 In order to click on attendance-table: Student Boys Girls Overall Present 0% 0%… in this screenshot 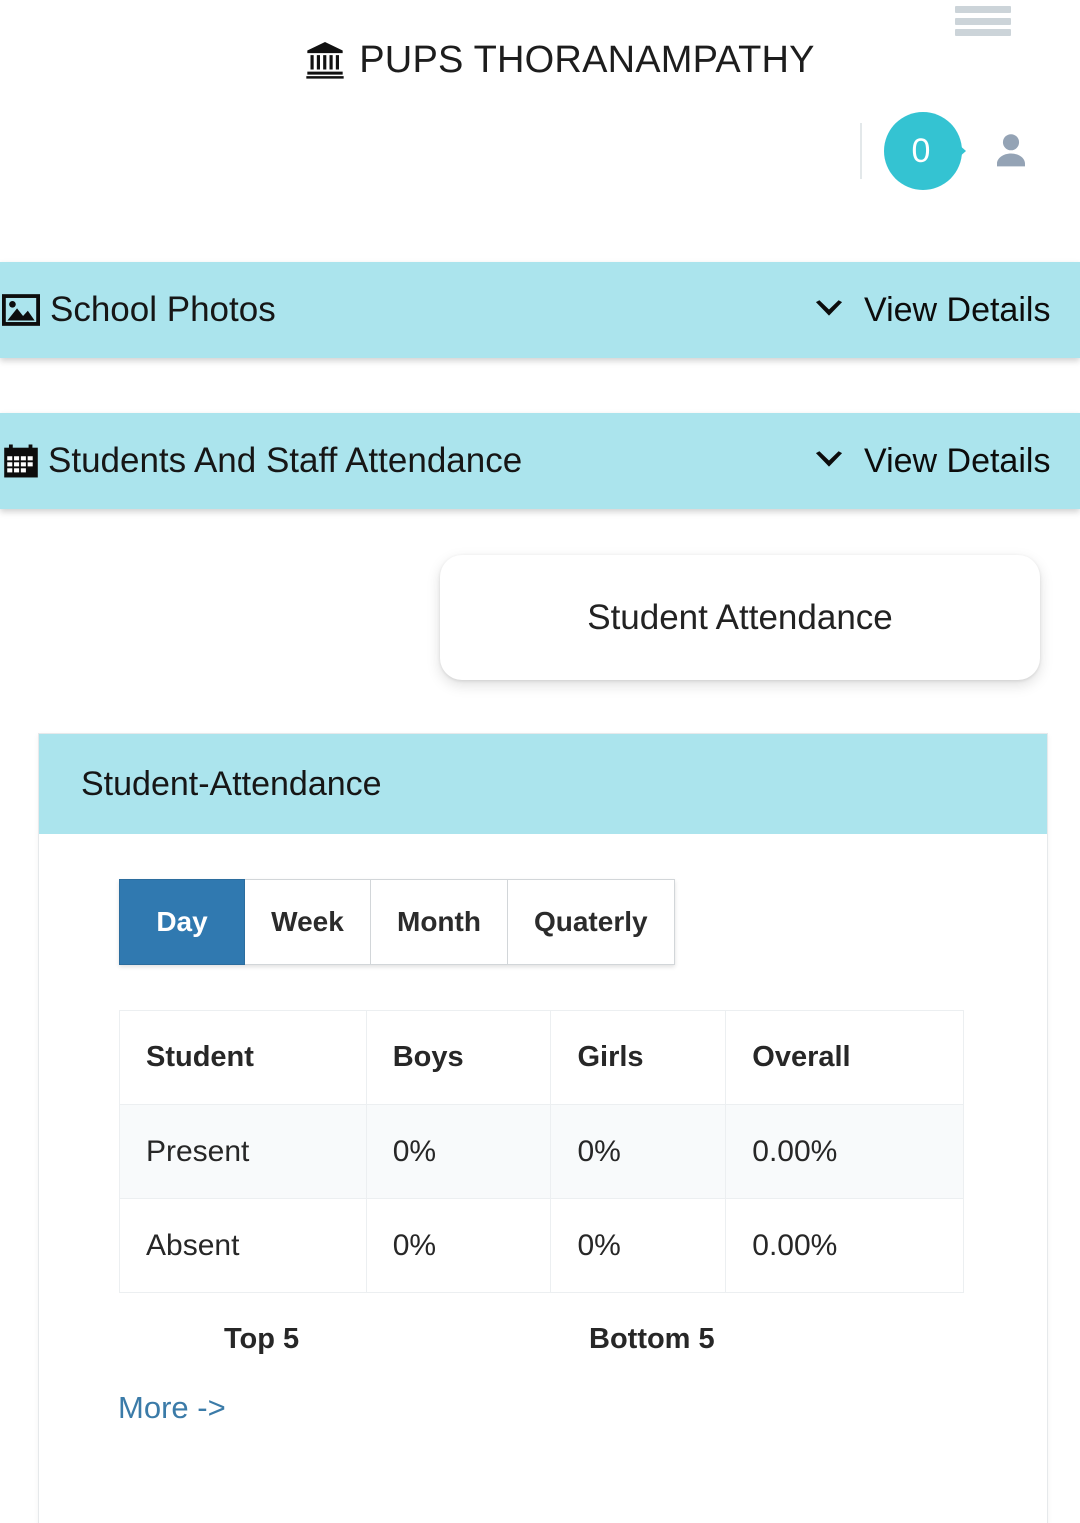, I will do `click(541, 1151)`.